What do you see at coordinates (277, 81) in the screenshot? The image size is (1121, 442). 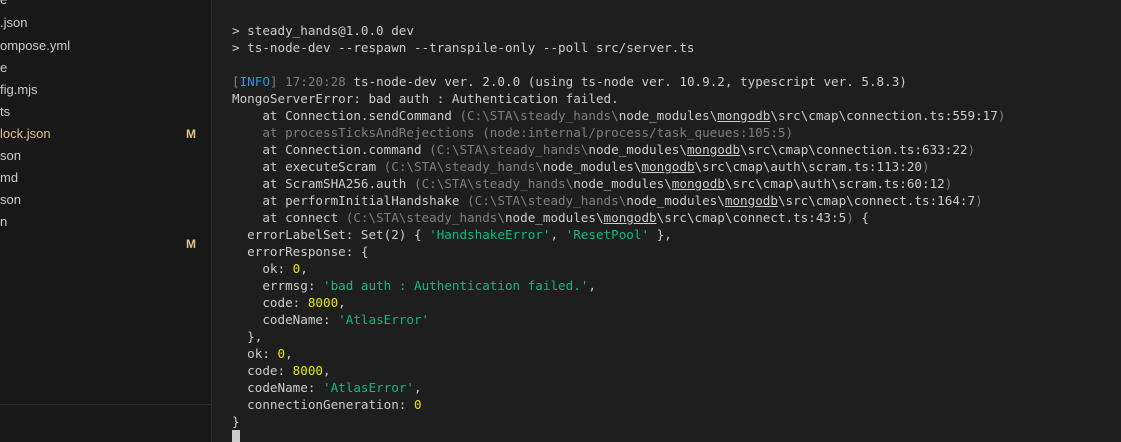 I see `terminal-text: ]` at bounding box center [277, 81].